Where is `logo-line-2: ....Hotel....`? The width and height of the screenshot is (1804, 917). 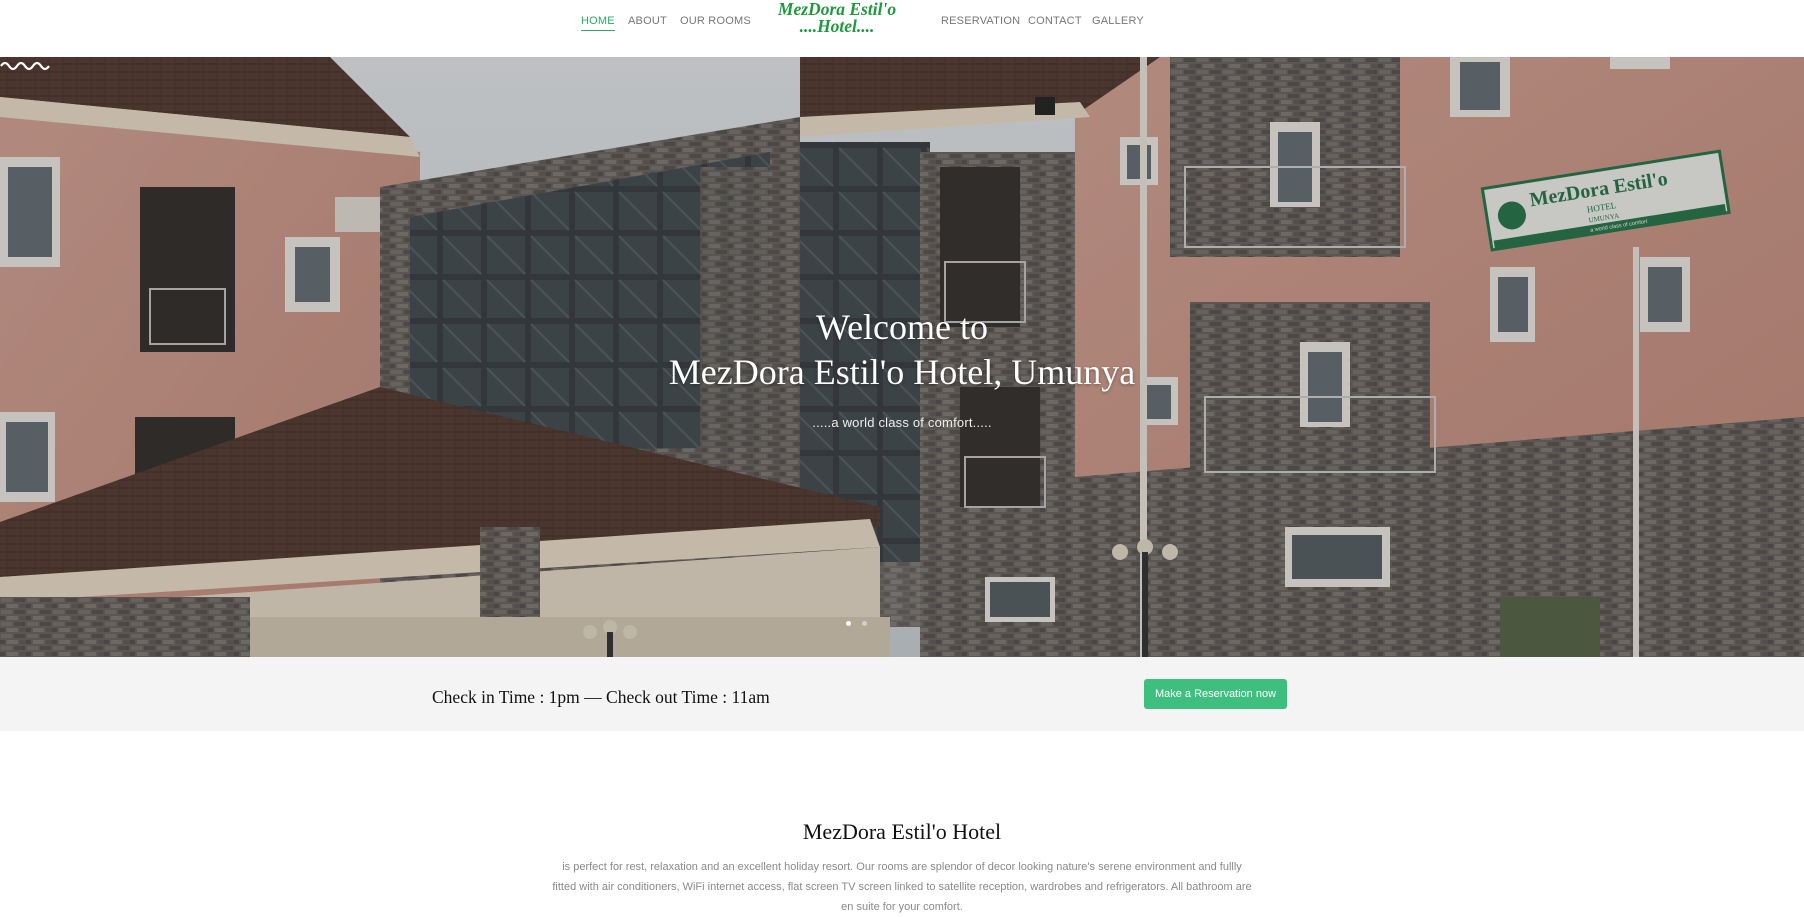 logo-line-2: ....Hotel.... is located at coordinates (837, 26).